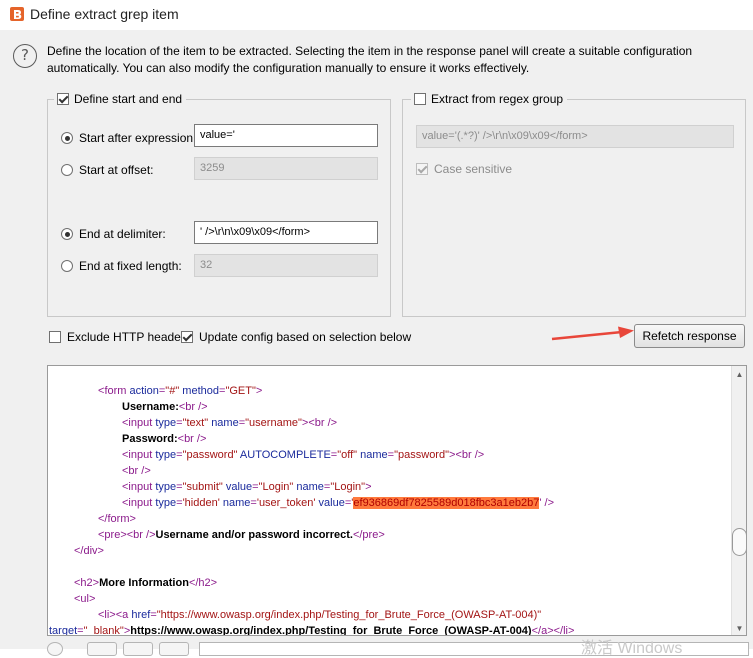  What do you see at coordinates (738, 500) in the screenshot?
I see `vertical-scrollbar: ▲ ▼` at bounding box center [738, 500].